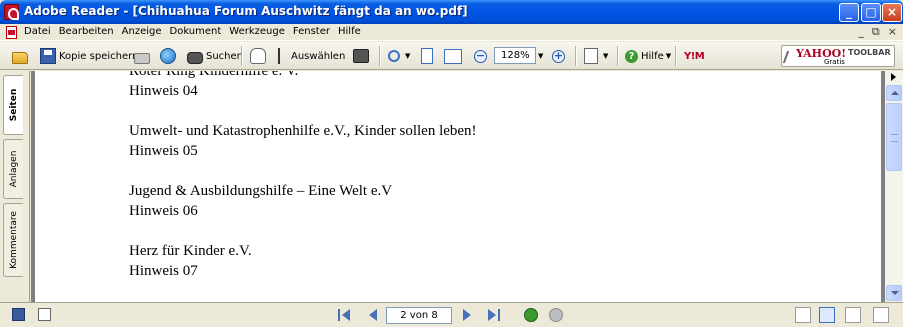 Image resolution: width=903 pixels, height=327 pixels. Describe the element at coordinates (428, 56) in the screenshot. I see `fit-page-button` at that location.